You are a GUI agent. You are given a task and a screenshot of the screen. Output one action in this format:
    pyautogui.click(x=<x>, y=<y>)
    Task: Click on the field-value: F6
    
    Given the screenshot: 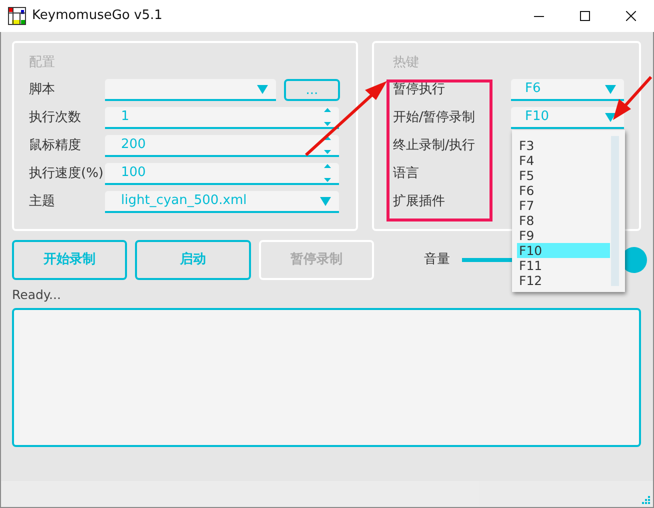 What is the action you would take?
    pyautogui.click(x=533, y=89)
    